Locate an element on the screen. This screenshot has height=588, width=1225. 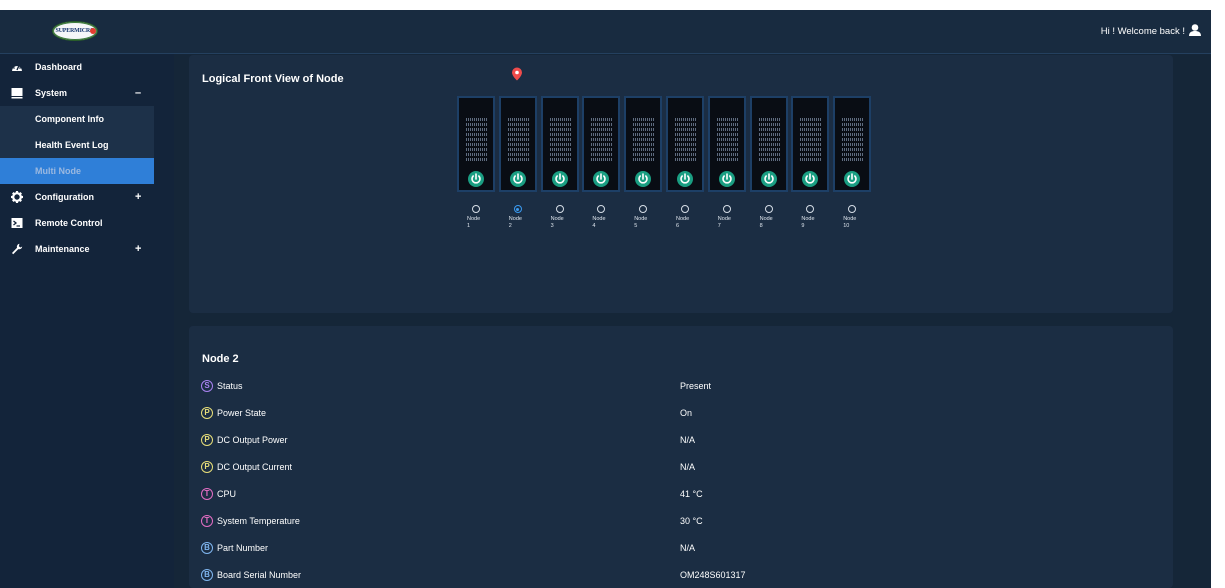
node-label: Node 6 is located at coordinates (686, 223).